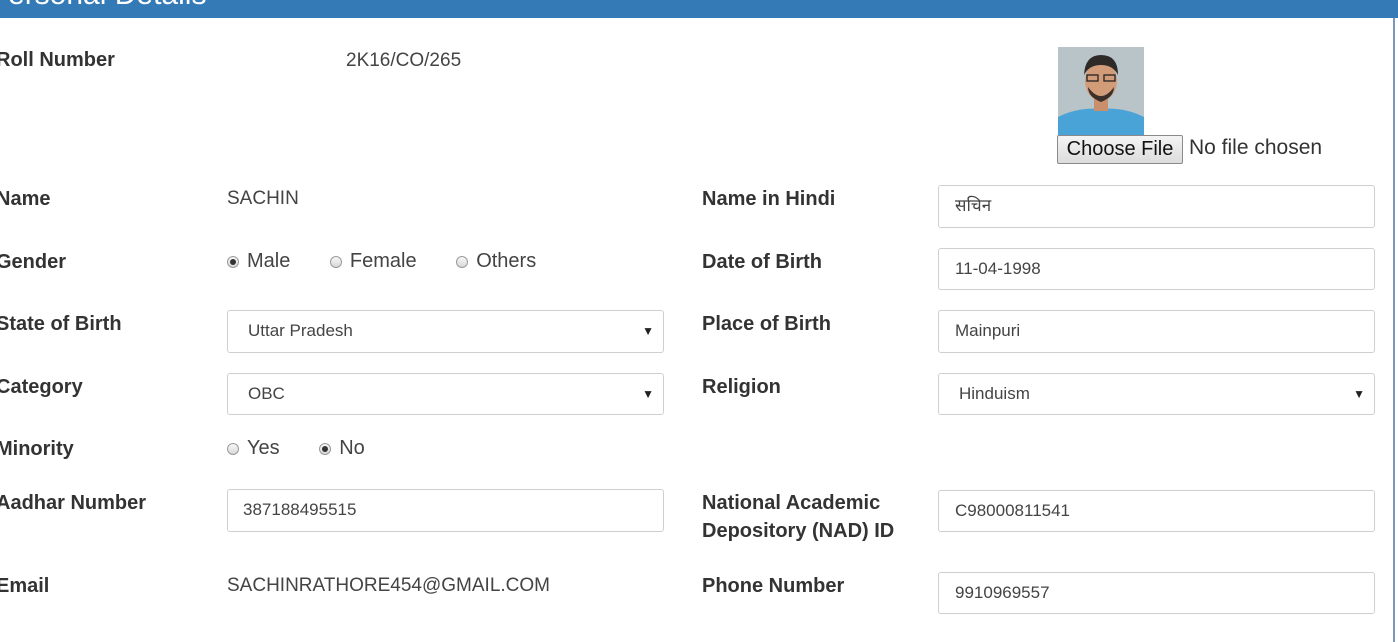  What do you see at coordinates (103, 6) in the screenshot?
I see `section-title: Personal Details` at bounding box center [103, 6].